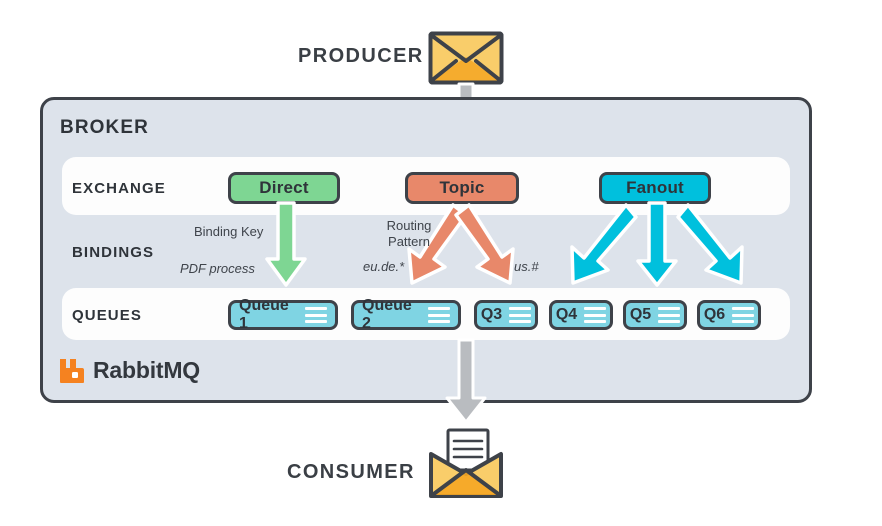 This screenshot has height=526, width=882. Describe the element at coordinates (409, 241) in the screenshot. I see `routing-pattern-caption-line2: Pattern` at that location.